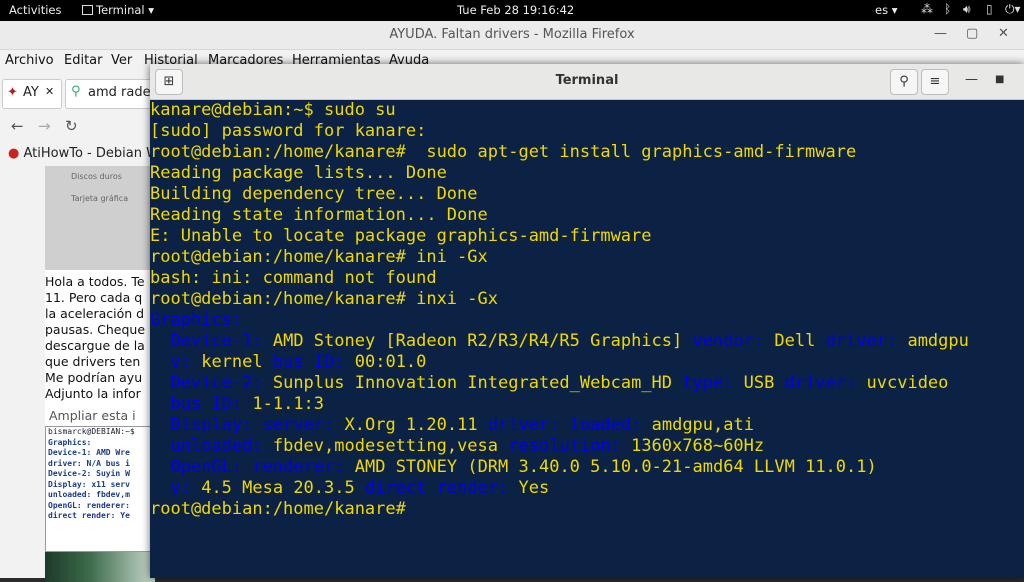 This screenshot has width=1024, height=582. Describe the element at coordinates (49, 91) in the screenshot. I see `close-tab-icon: ✕` at that location.